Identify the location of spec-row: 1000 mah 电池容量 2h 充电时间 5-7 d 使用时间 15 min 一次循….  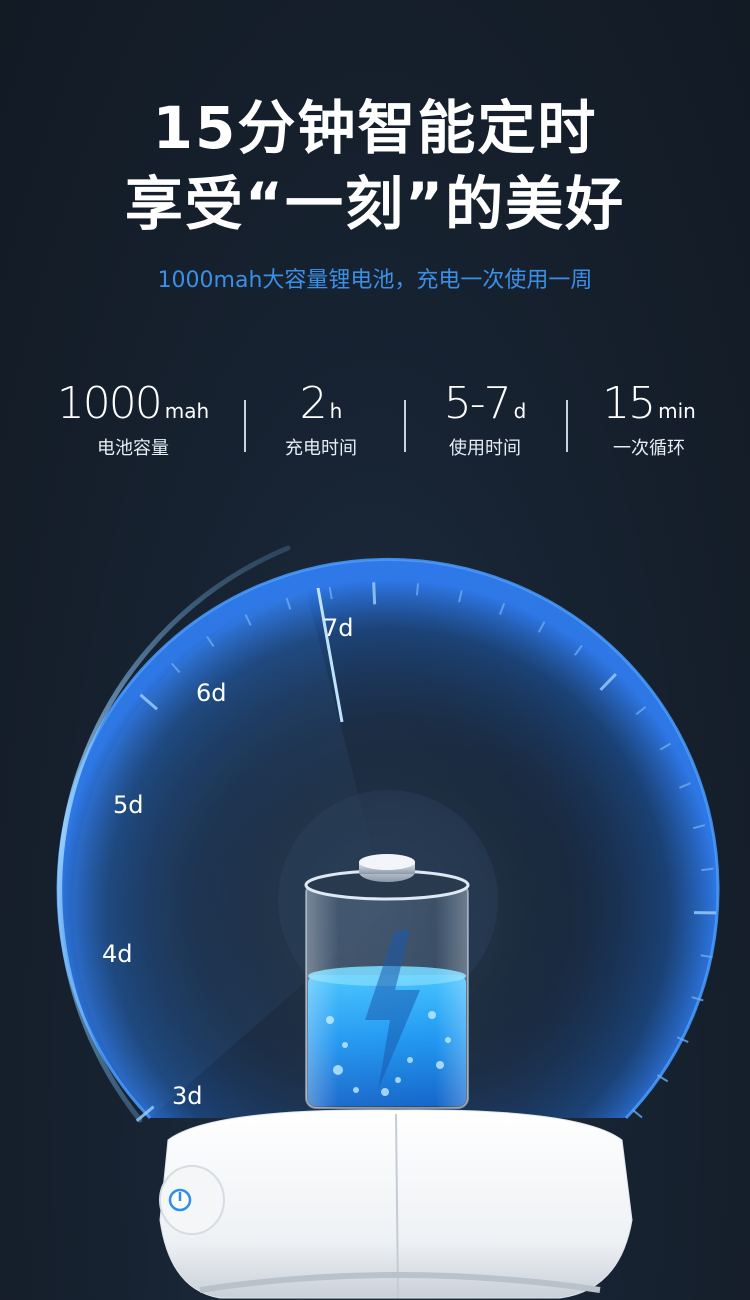
(375, 423).